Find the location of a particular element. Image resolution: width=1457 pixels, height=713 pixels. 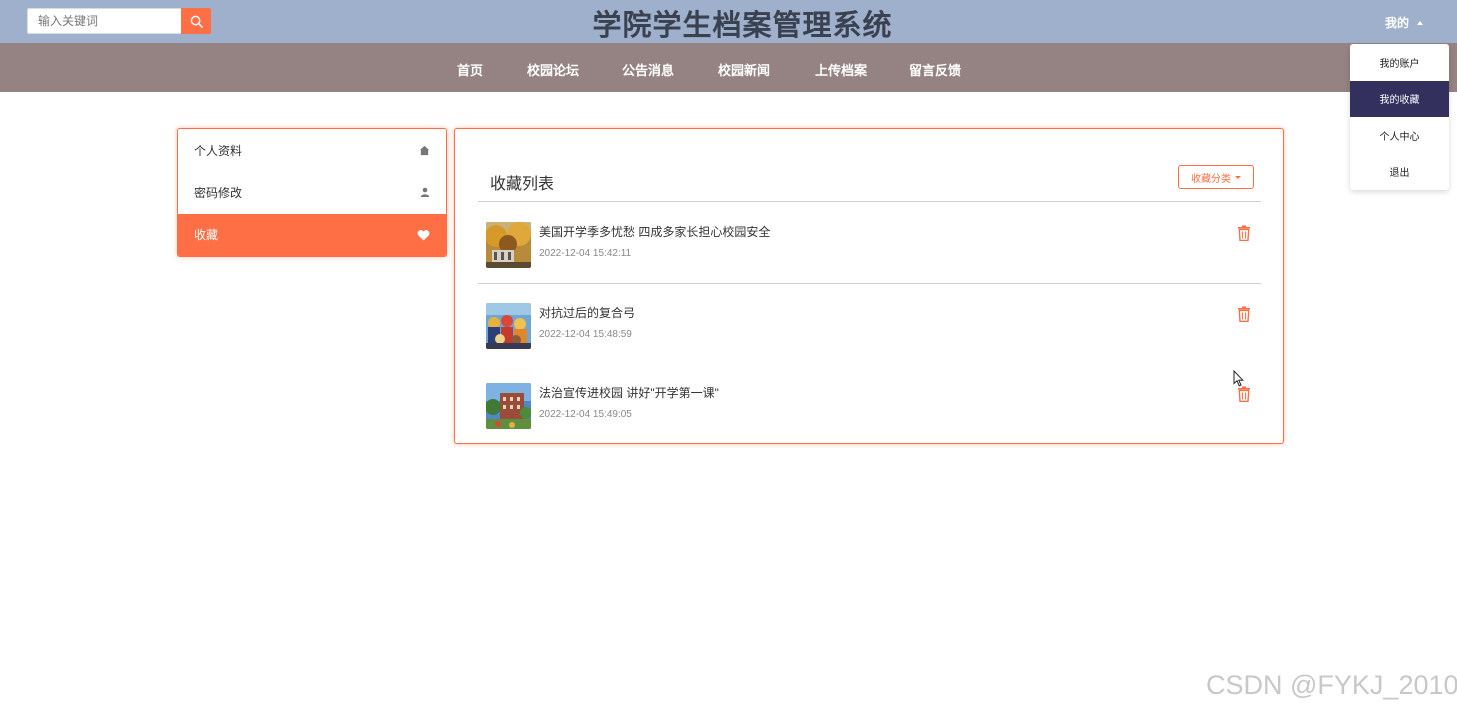

watermark-text: CSDN @FYKJ_2010 is located at coordinates (1331, 685).